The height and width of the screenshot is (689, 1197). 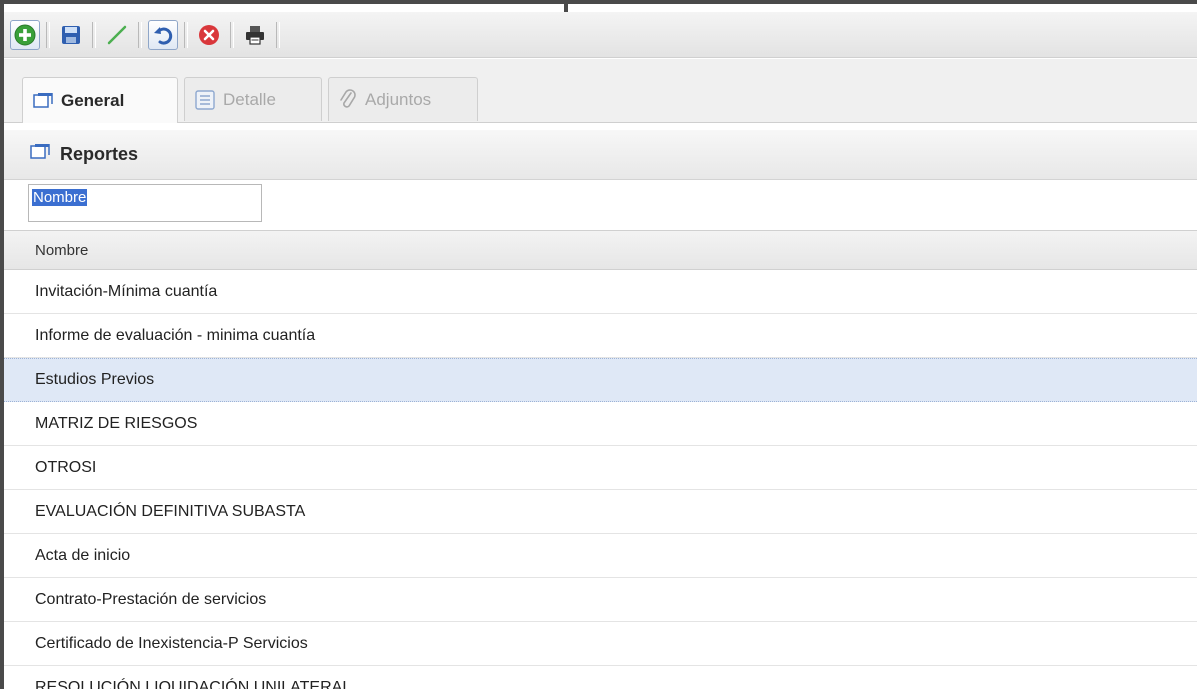 I want to click on table-row: RESOLUCIÓN LIQUIDACIÓN UNILATERAL, so click(x=600, y=677).